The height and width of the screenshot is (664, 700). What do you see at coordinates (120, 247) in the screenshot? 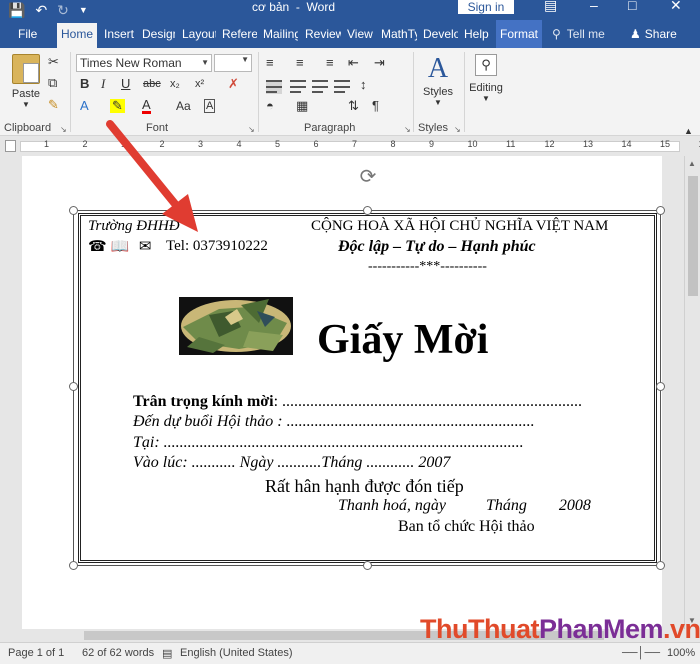
I see `book-icon: 📖` at bounding box center [120, 247].